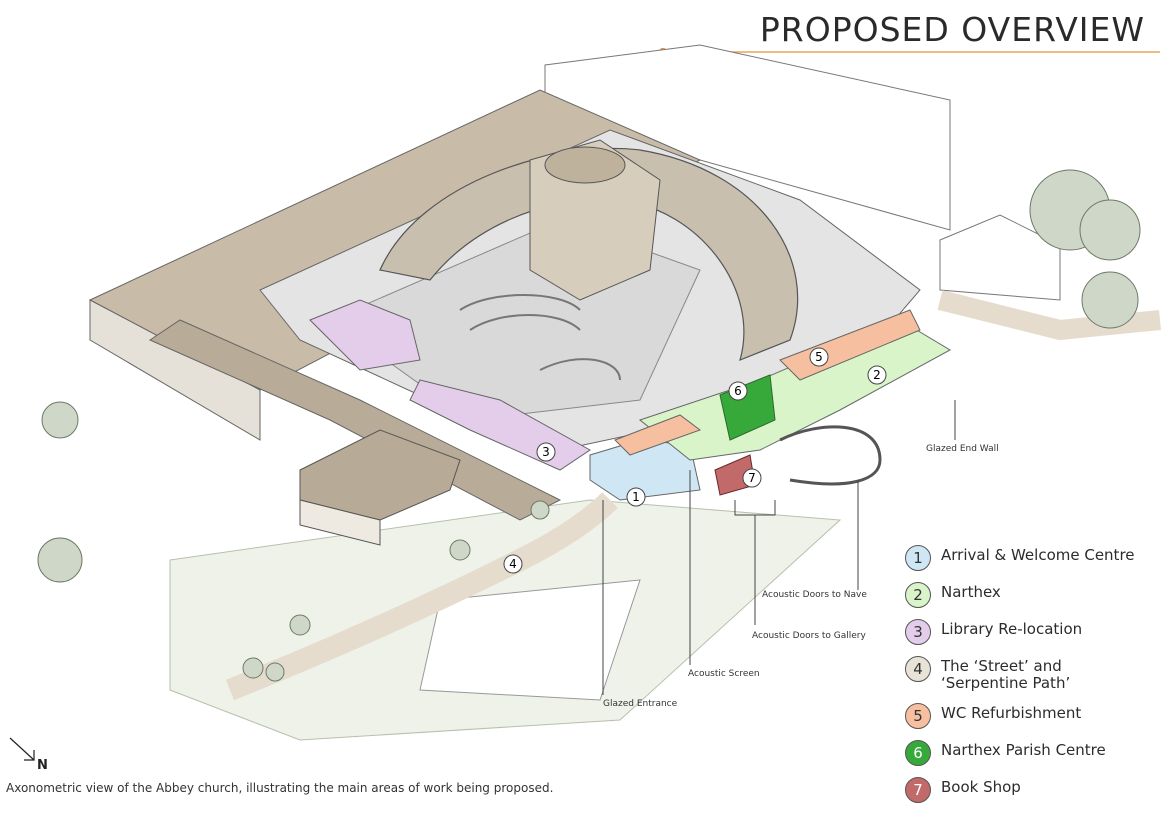 This screenshot has height=814, width=1165. I want to click on callout-acoustic-screen: Acoustic Screen, so click(724, 674).